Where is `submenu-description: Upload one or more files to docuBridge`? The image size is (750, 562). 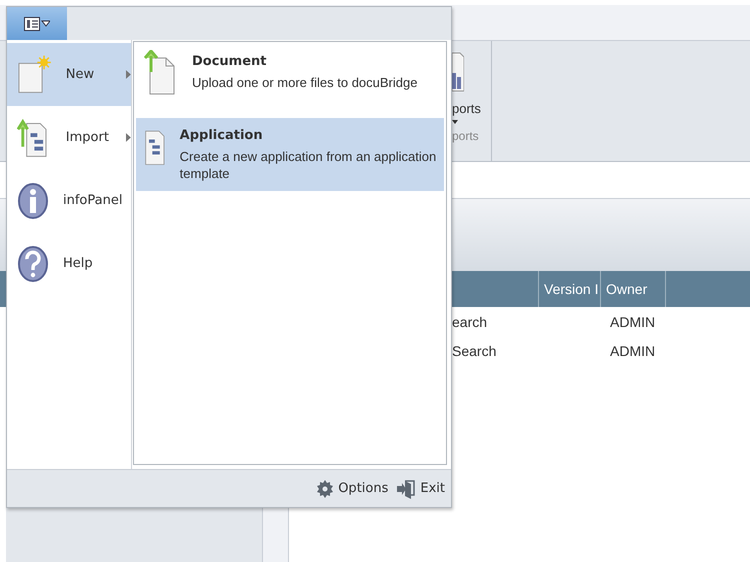
submenu-description: Upload one or more files to docuBridge is located at coordinates (305, 83).